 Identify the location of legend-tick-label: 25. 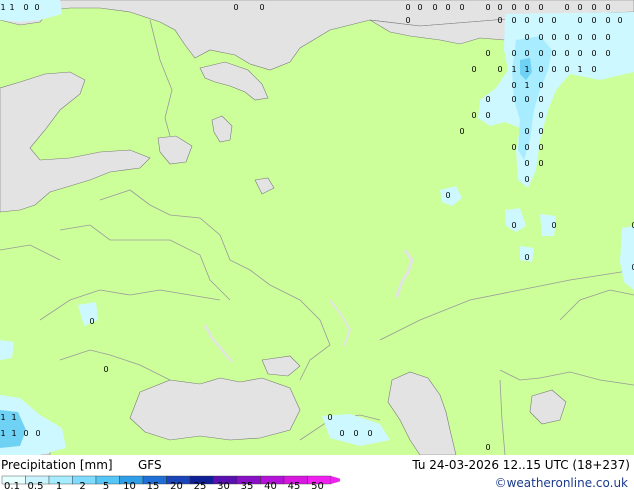
(200, 485).